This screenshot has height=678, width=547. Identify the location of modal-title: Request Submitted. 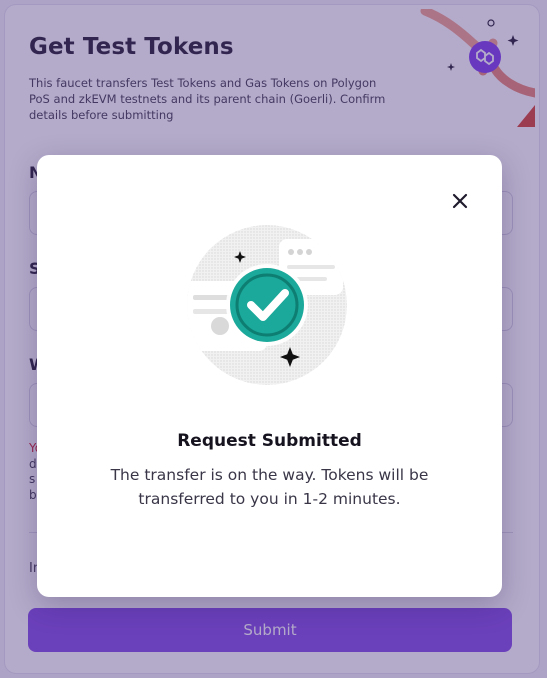
(269, 441).